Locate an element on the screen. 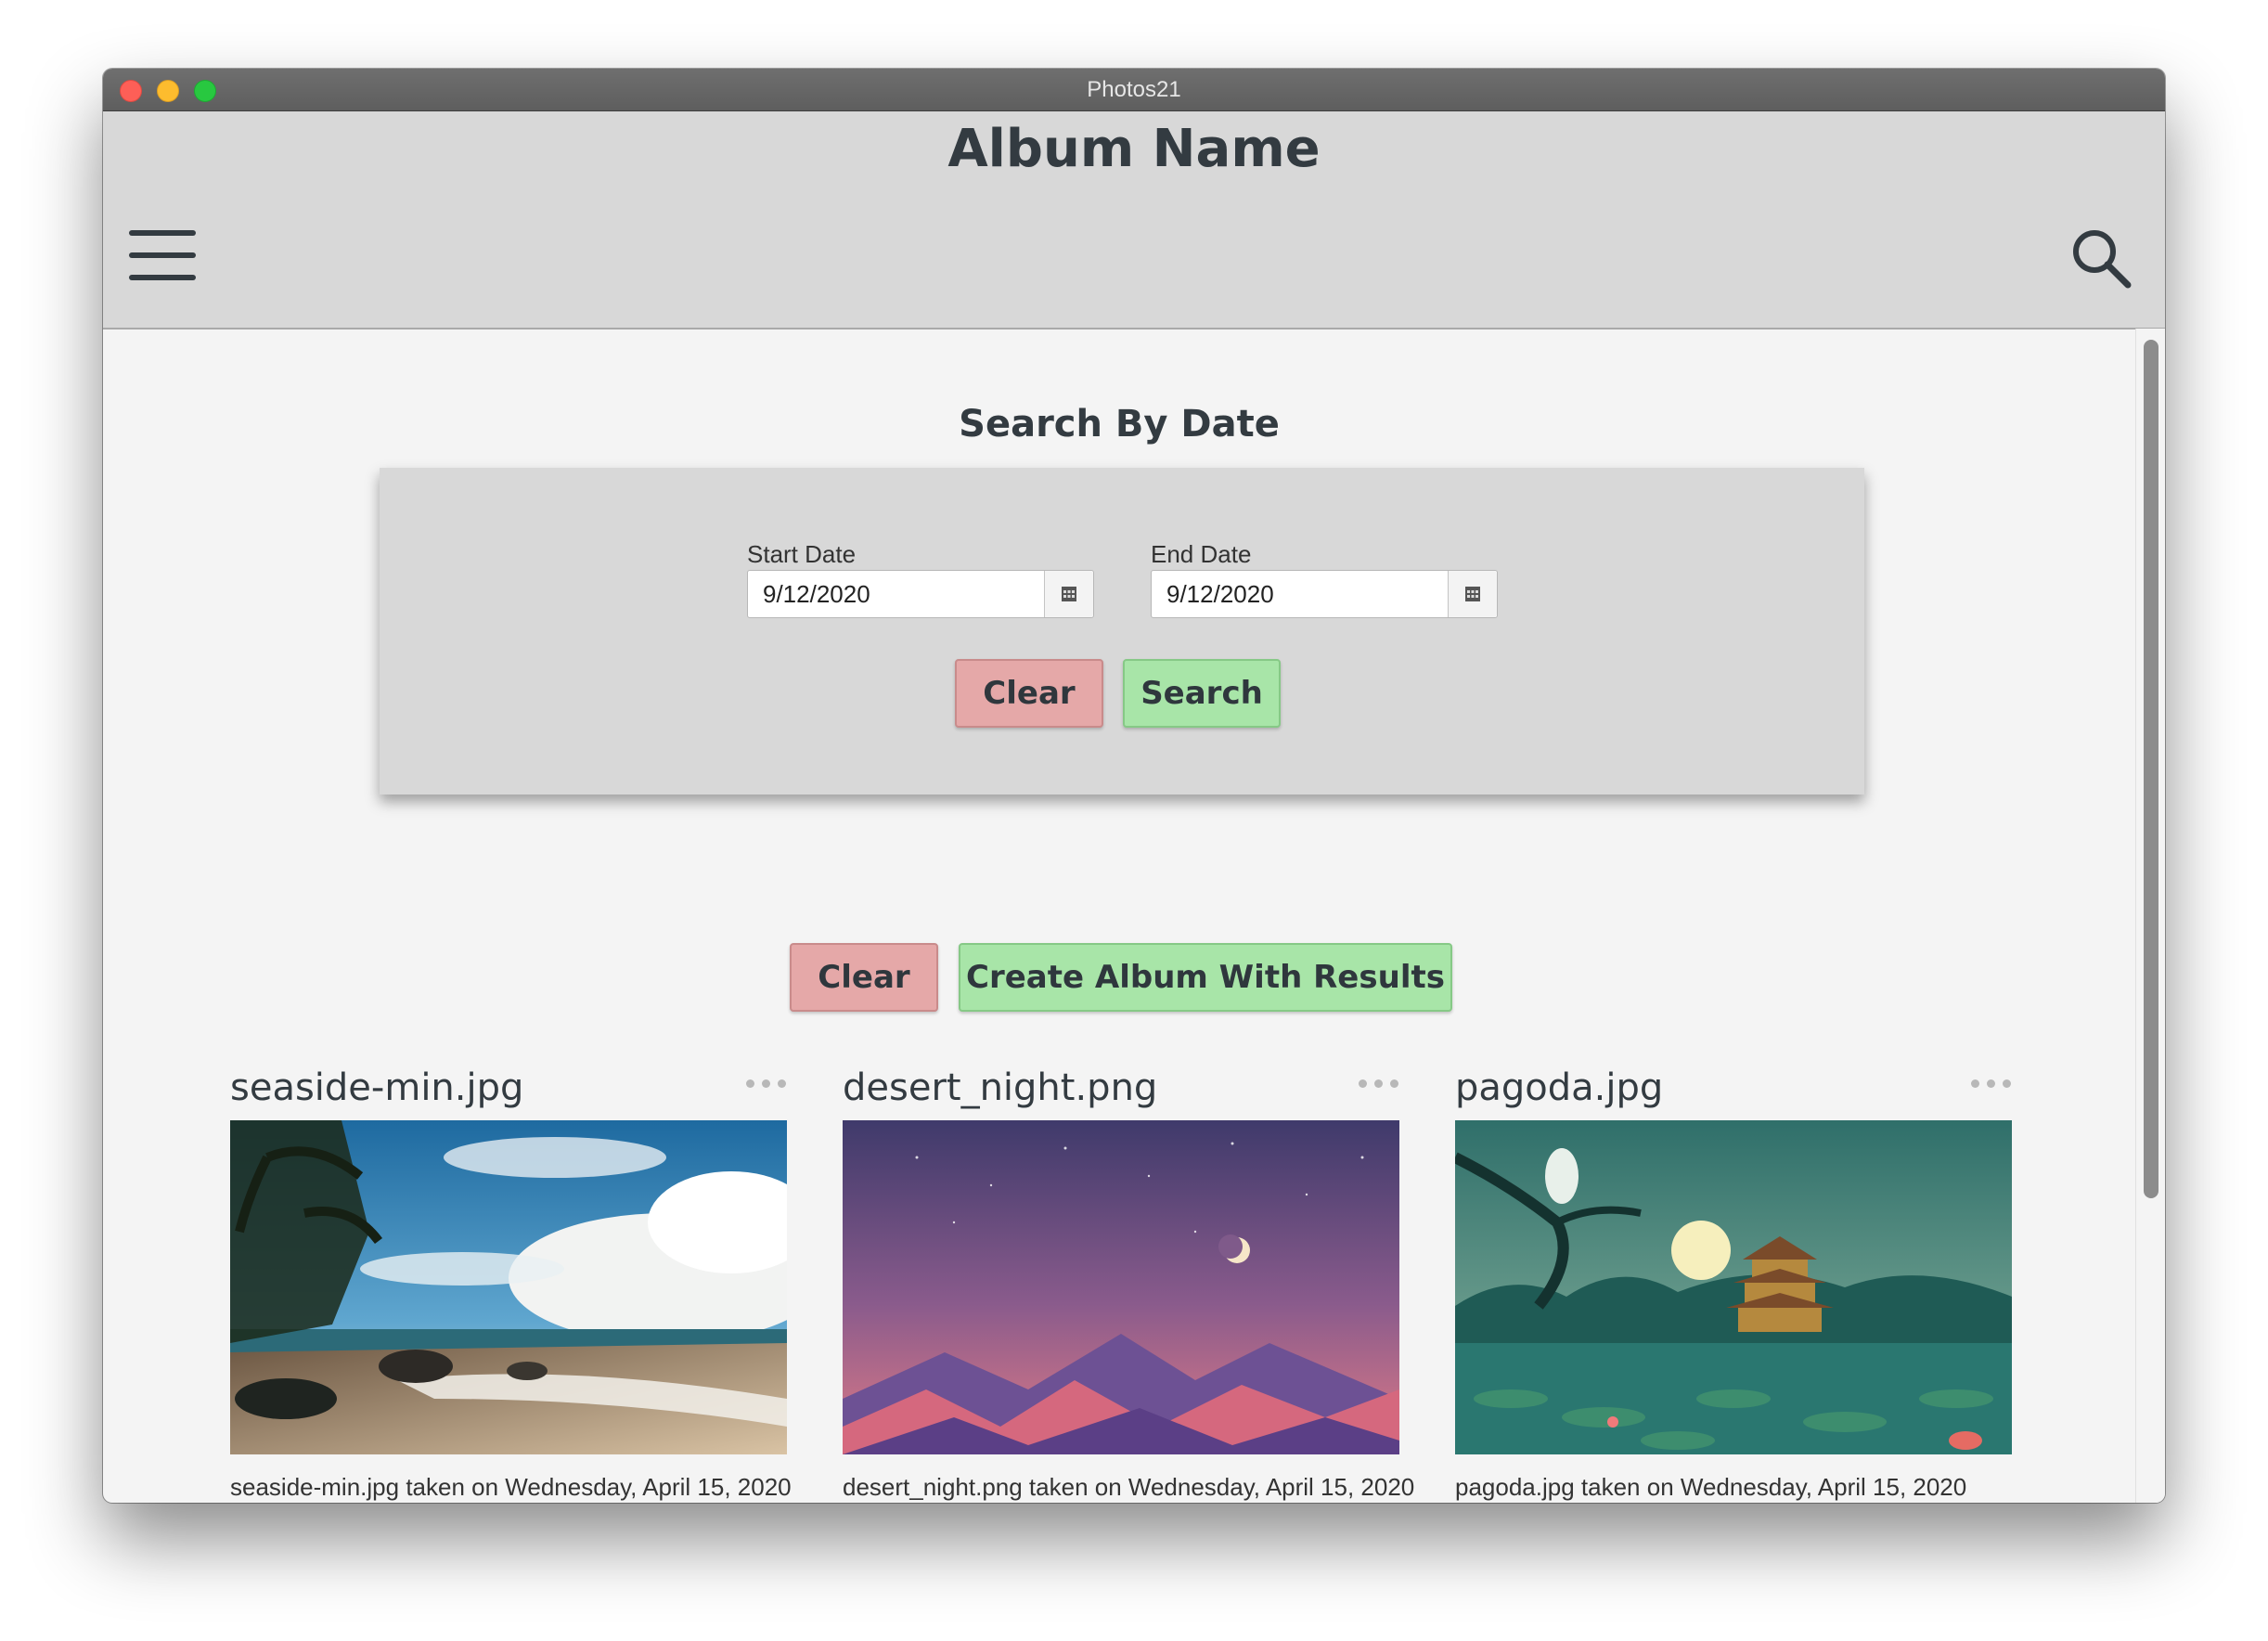 The width and height of the screenshot is (2268, 1641). search-clear-button: Clear is located at coordinates (1029, 693).